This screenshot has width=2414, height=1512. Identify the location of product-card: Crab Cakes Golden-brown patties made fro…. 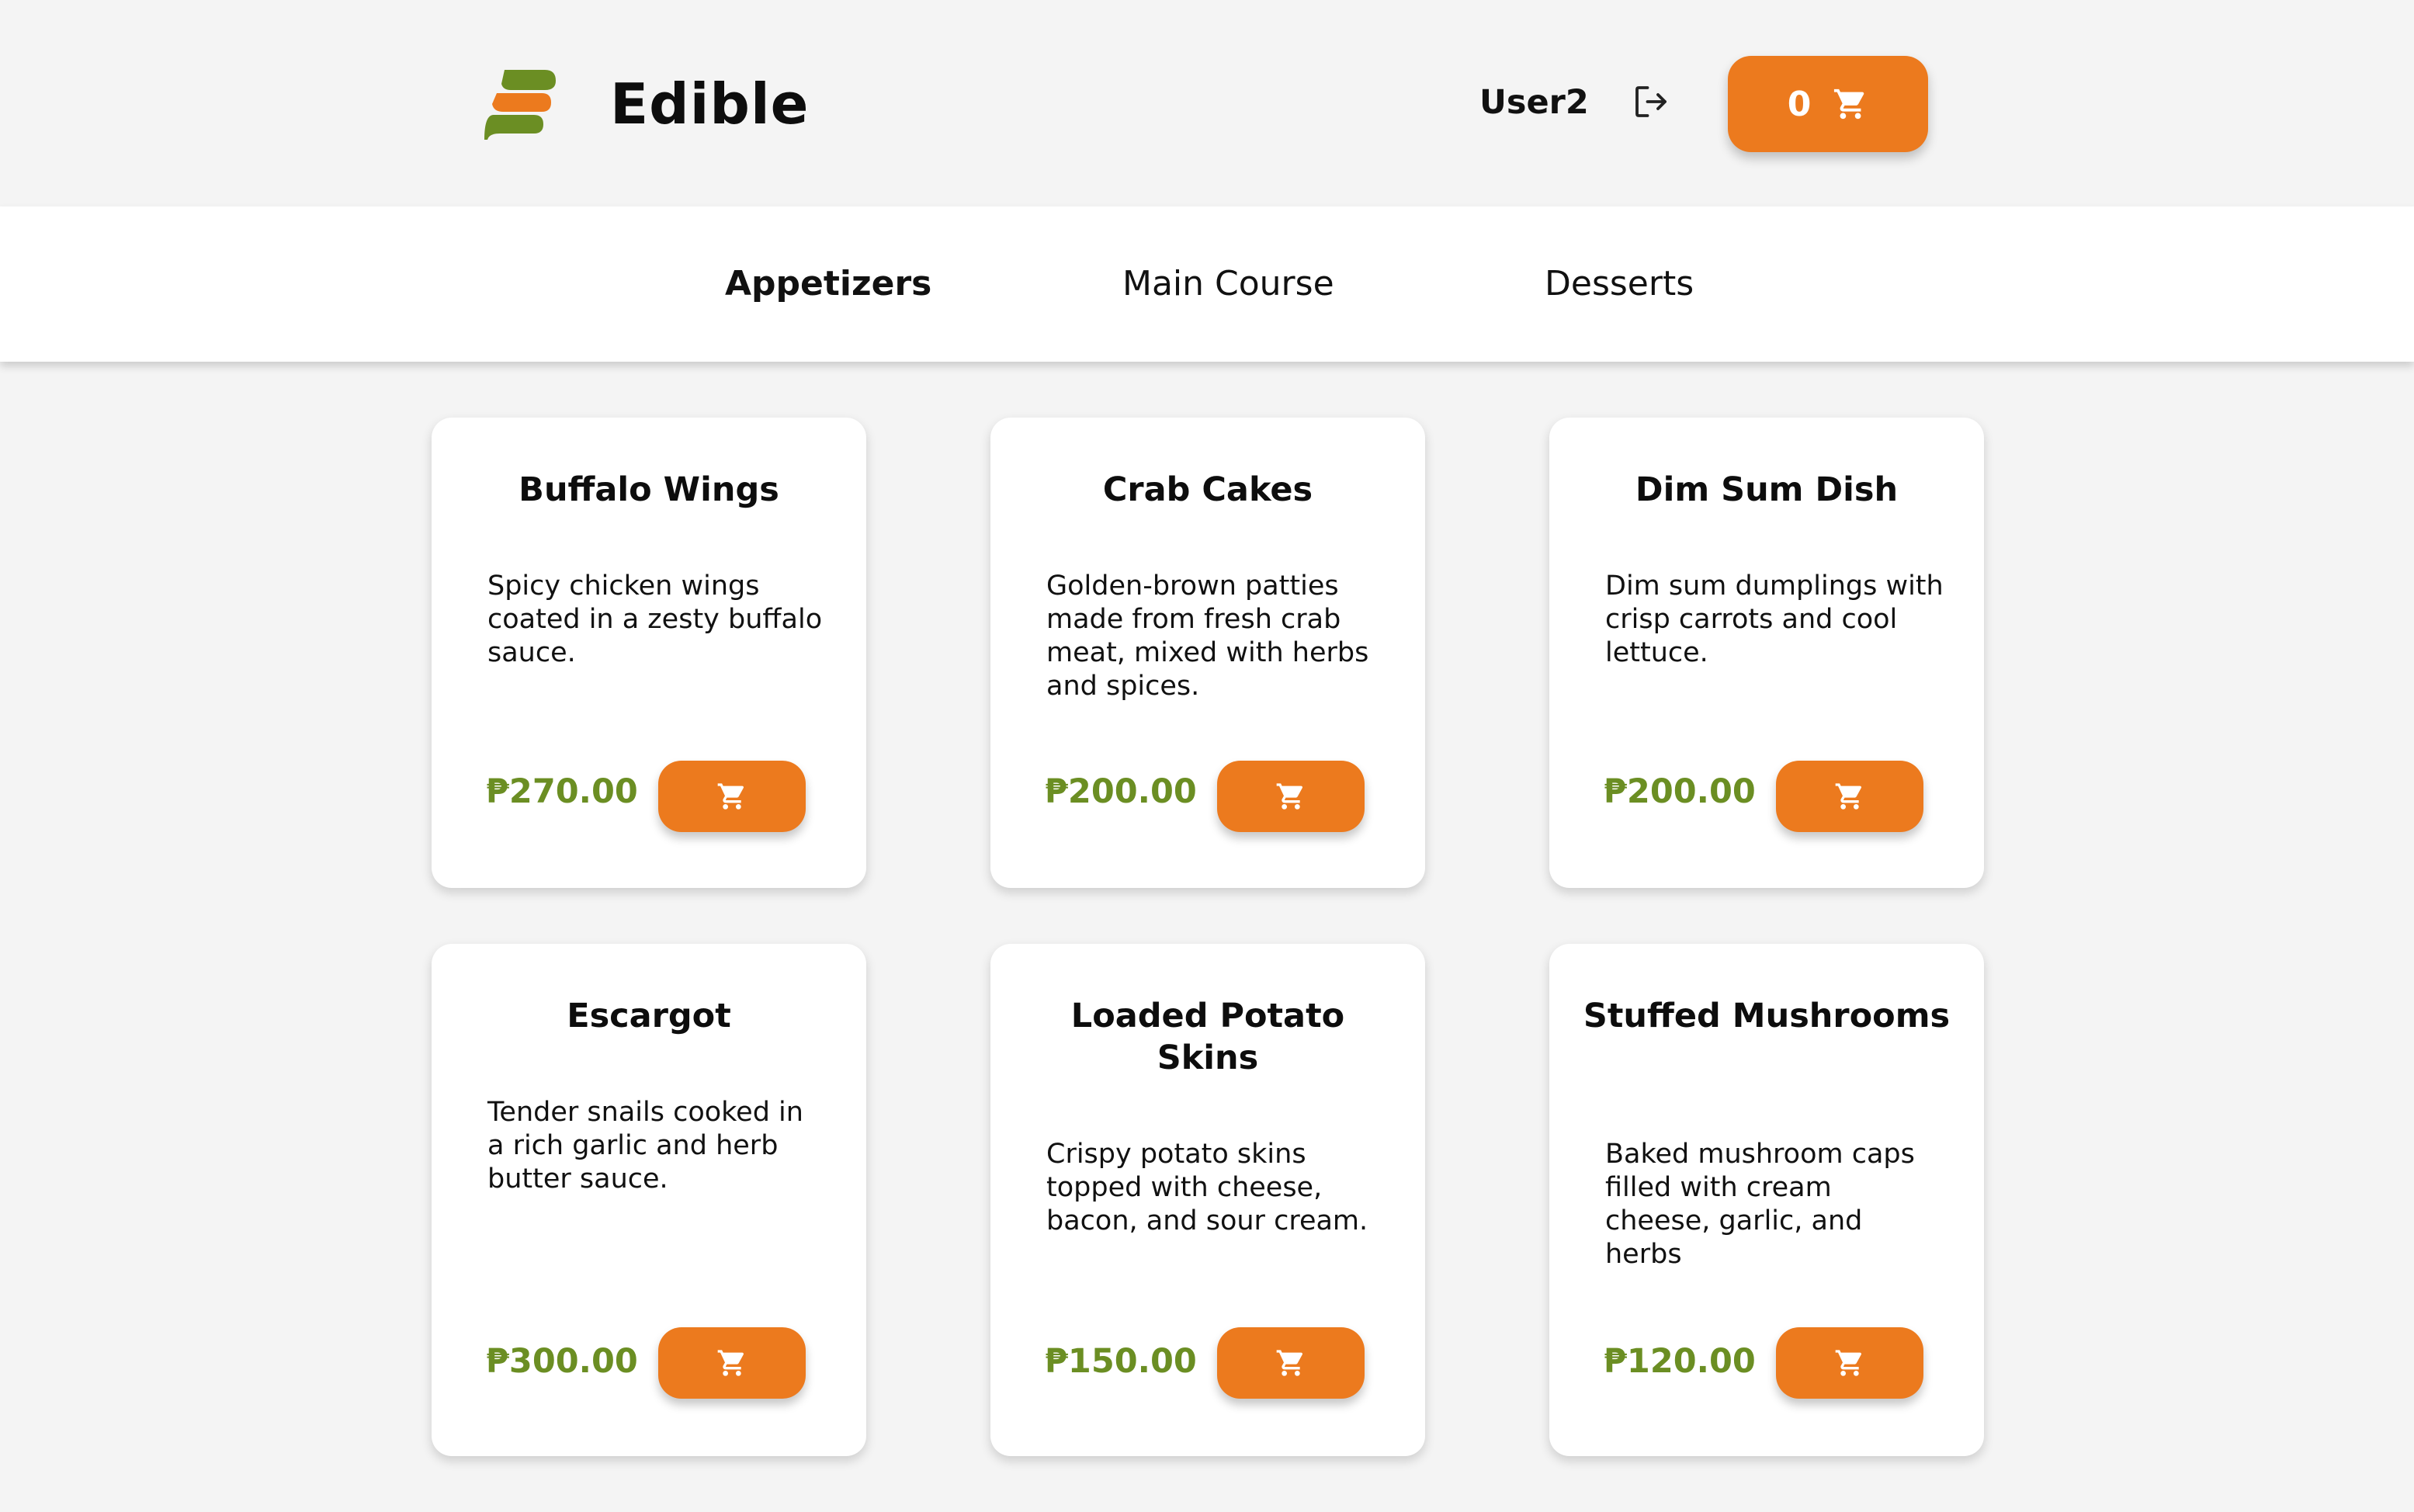
(1207, 653).